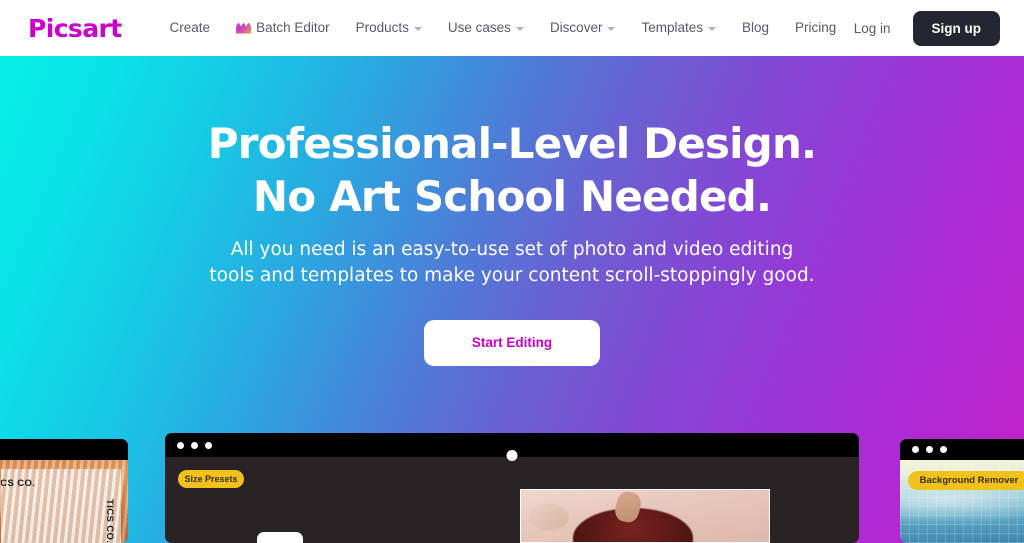 The height and width of the screenshot is (543, 1024). I want to click on canvas-selected-photo, so click(645, 516).